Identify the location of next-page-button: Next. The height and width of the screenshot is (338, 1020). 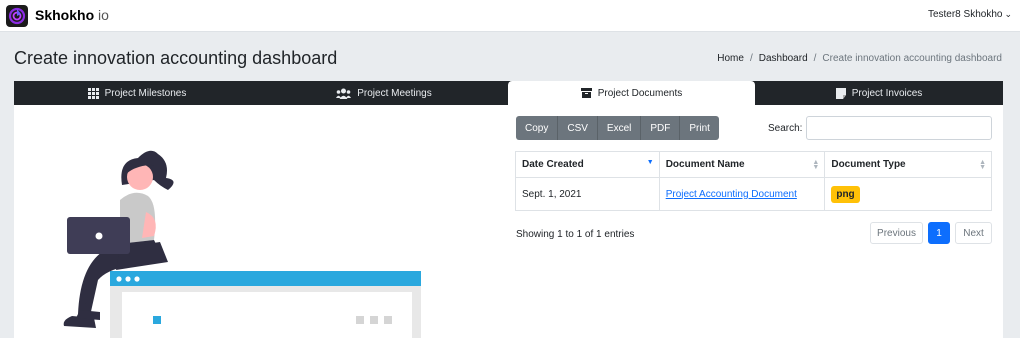
(973, 233).